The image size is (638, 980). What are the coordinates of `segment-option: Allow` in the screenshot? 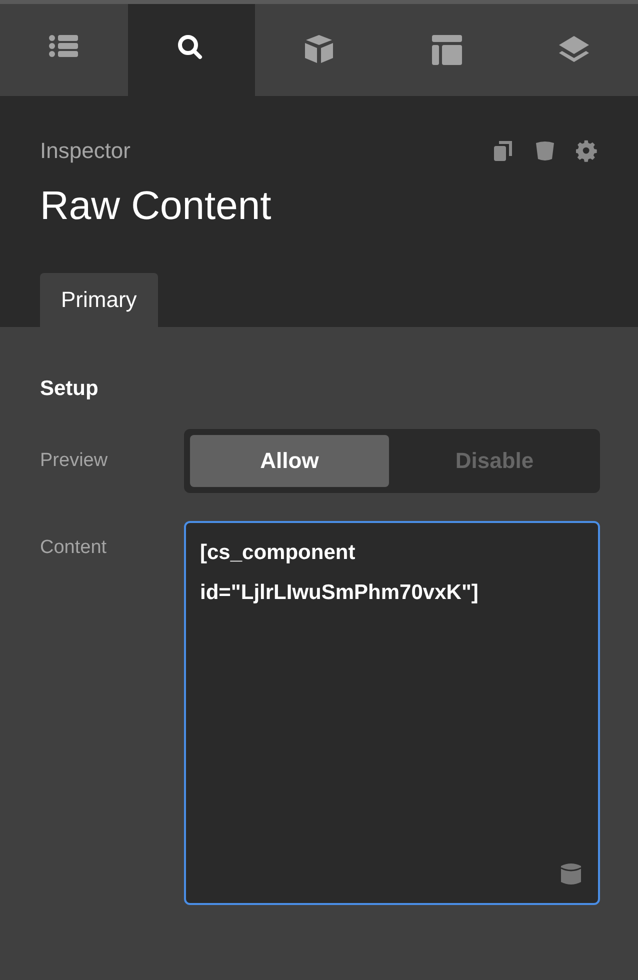 It's located at (289, 461).